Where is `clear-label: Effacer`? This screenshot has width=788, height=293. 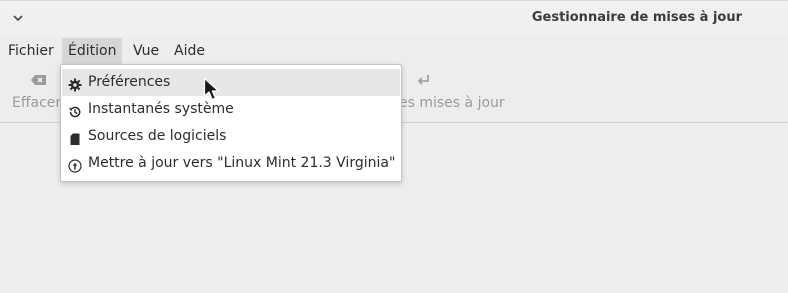 clear-label: Effacer is located at coordinates (37, 103).